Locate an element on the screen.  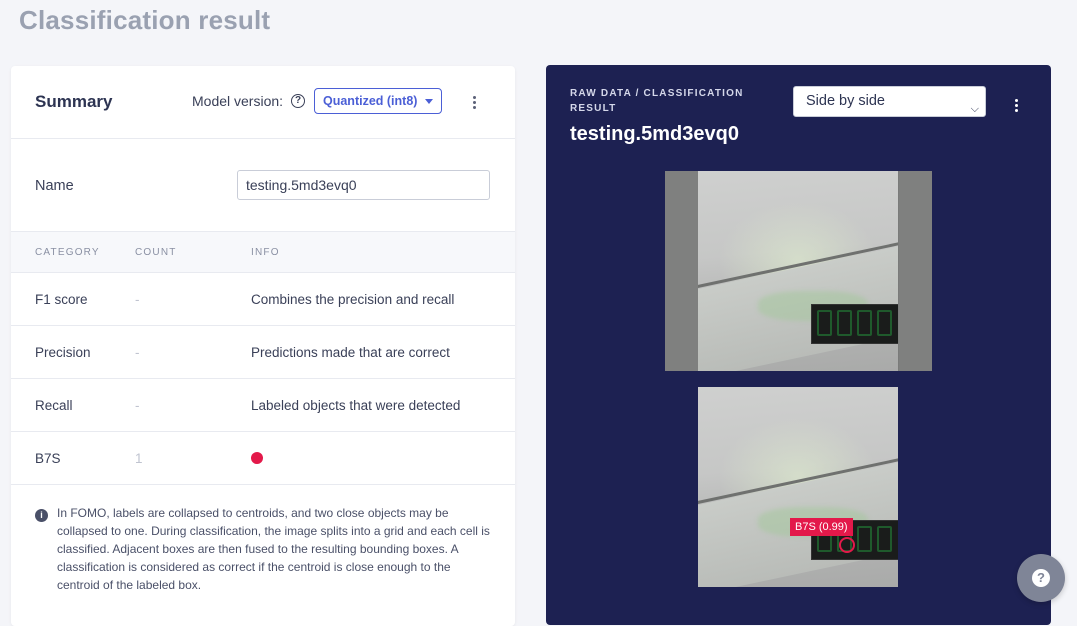
summary-title: Summary is located at coordinates (74, 101).